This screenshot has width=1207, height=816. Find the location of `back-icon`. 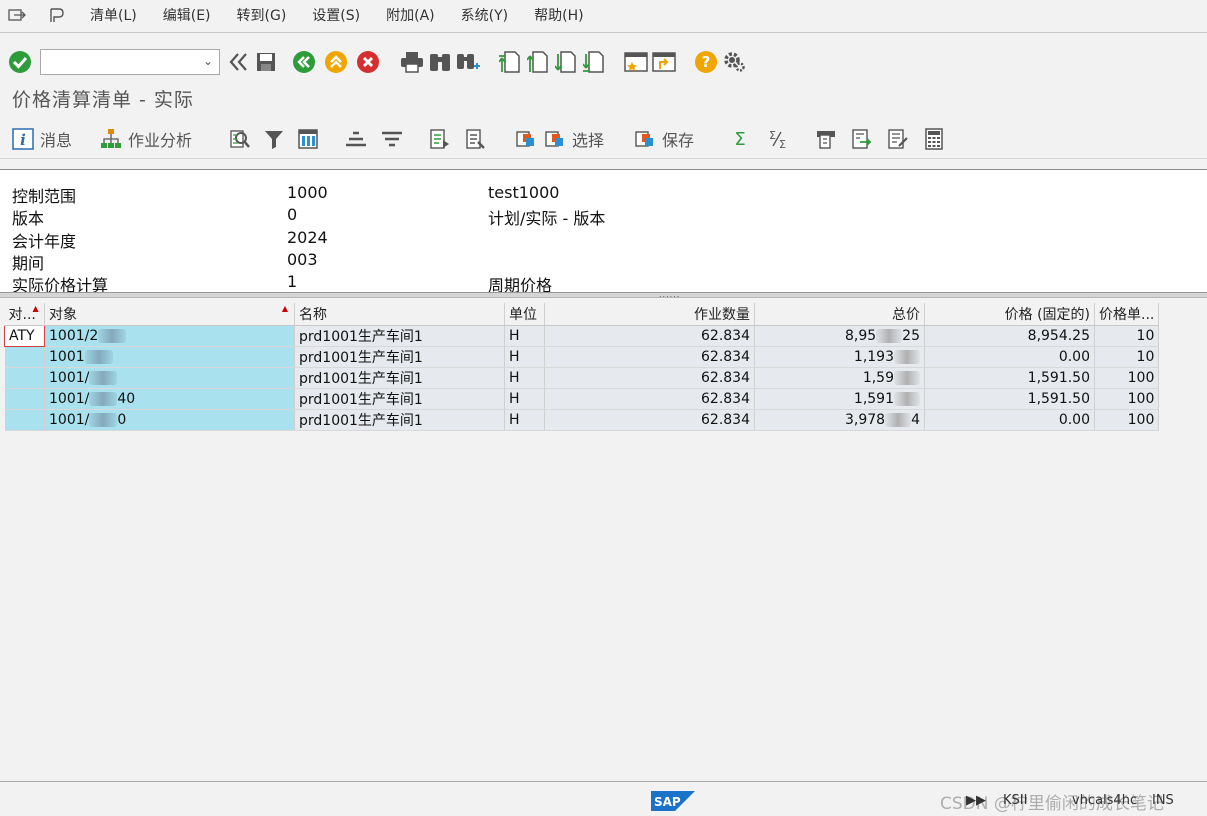

back-icon is located at coordinates (304, 62).